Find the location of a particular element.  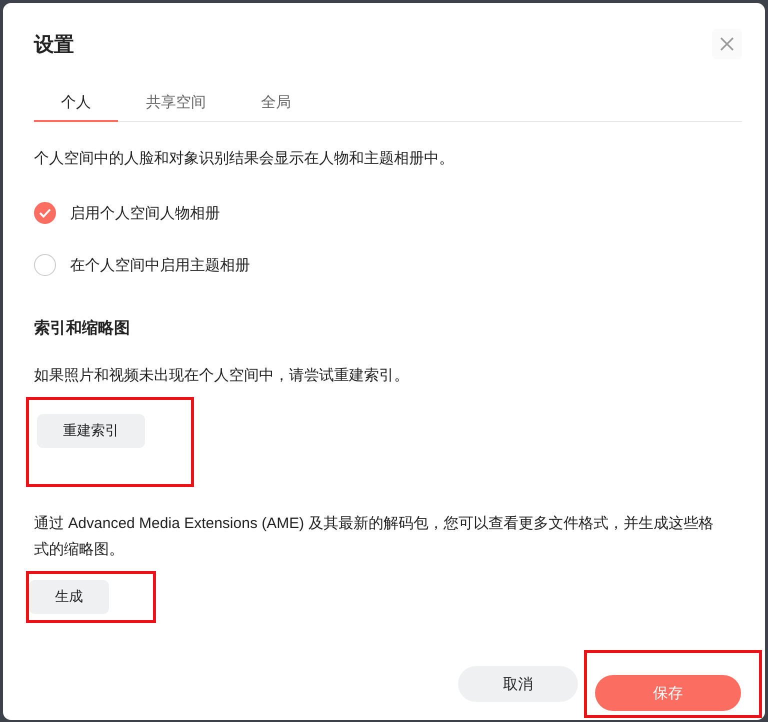

tab: 个人 is located at coordinates (76, 104).